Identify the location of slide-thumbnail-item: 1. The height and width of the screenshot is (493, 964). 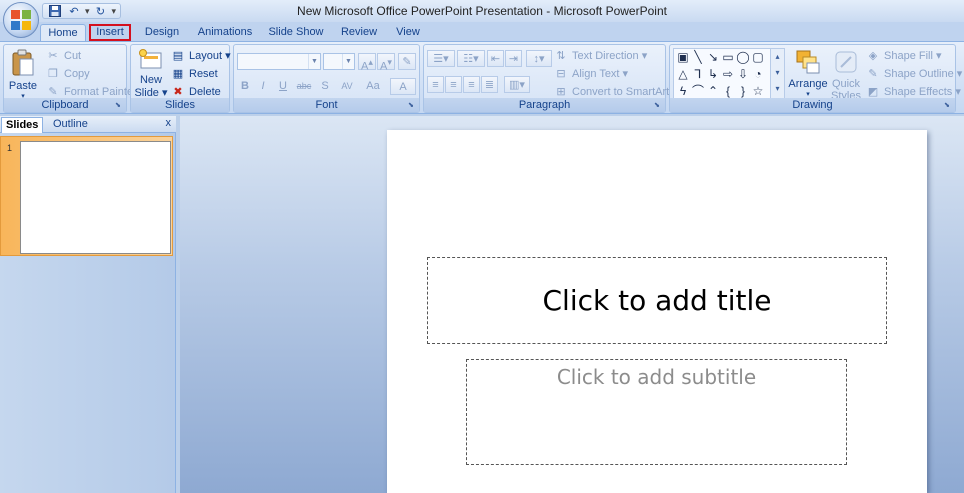
(86, 196).